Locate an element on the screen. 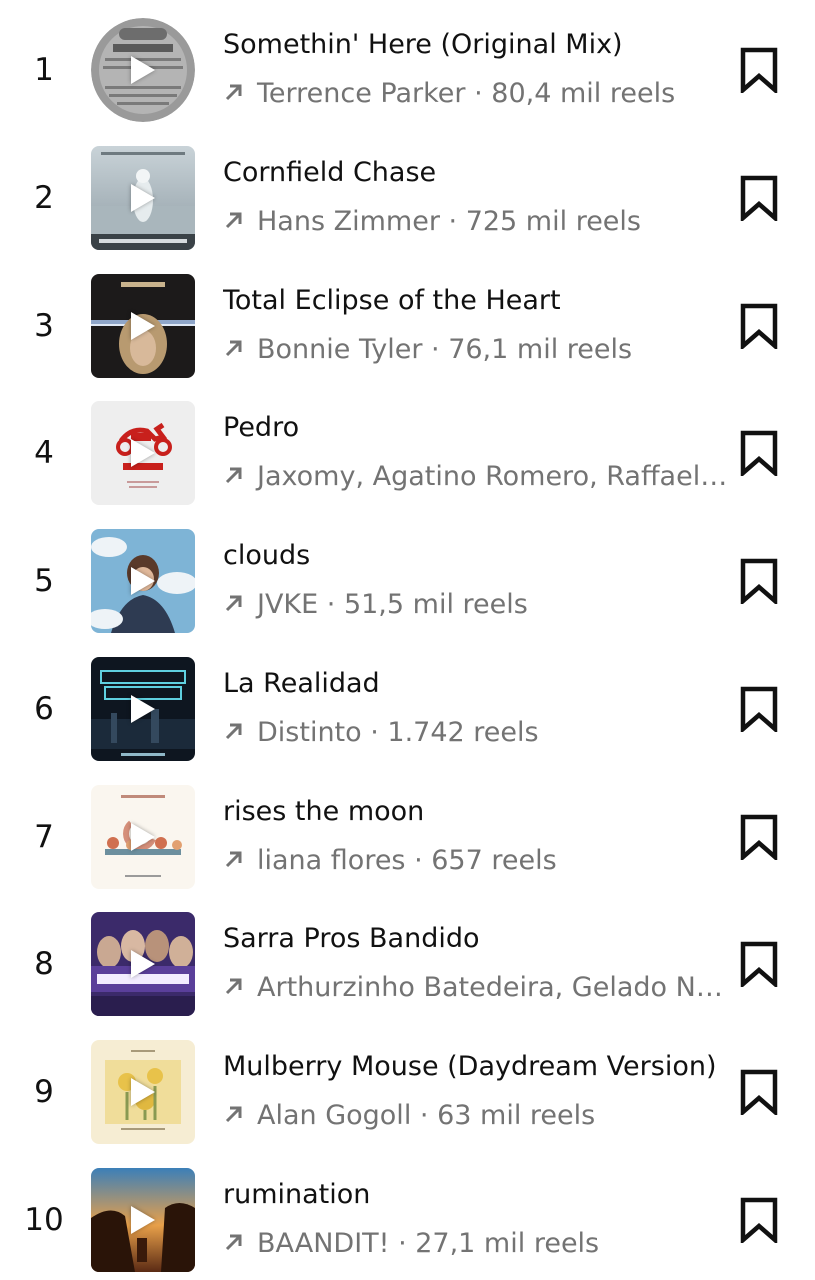  rank-number: 10 is located at coordinates (44, 1220).